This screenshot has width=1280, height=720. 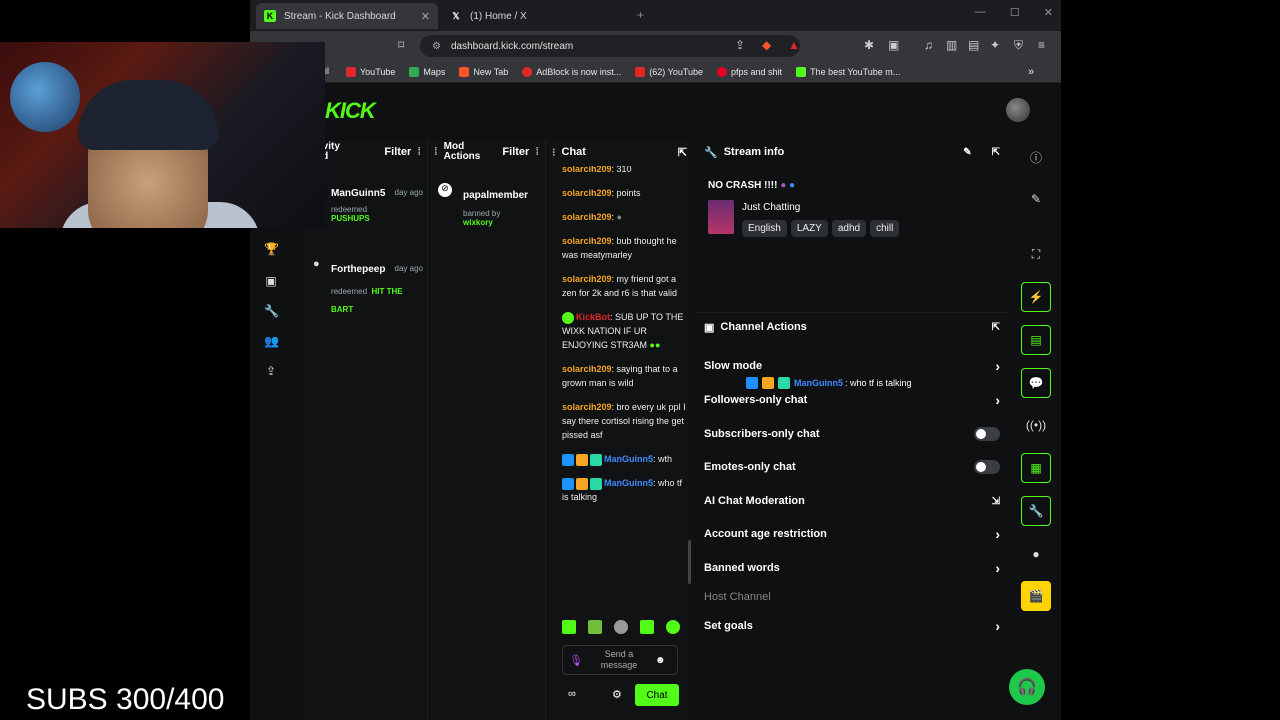 What do you see at coordinates (885, 228) in the screenshot?
I see `tag: chill` at bounding box center [885, 228].